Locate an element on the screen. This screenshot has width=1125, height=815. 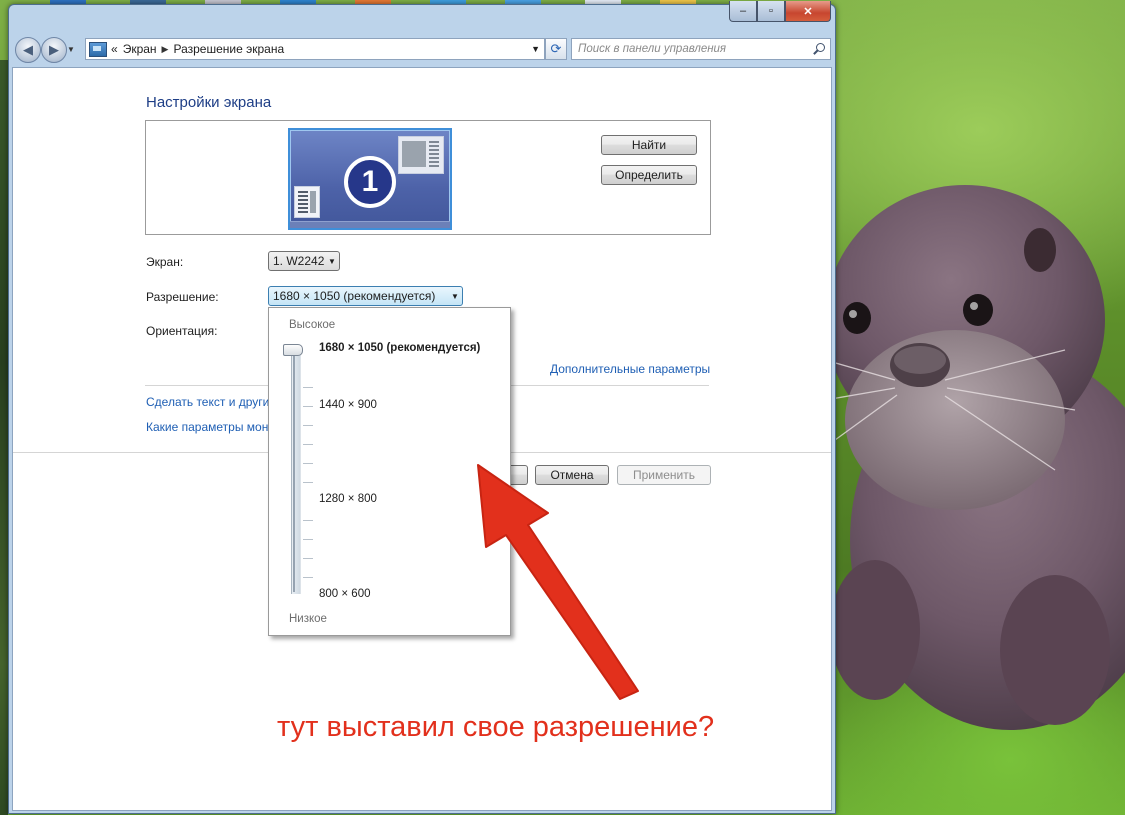
resolution-option-1280x800: 1280 × 800 is located at coordinates (348, 499).